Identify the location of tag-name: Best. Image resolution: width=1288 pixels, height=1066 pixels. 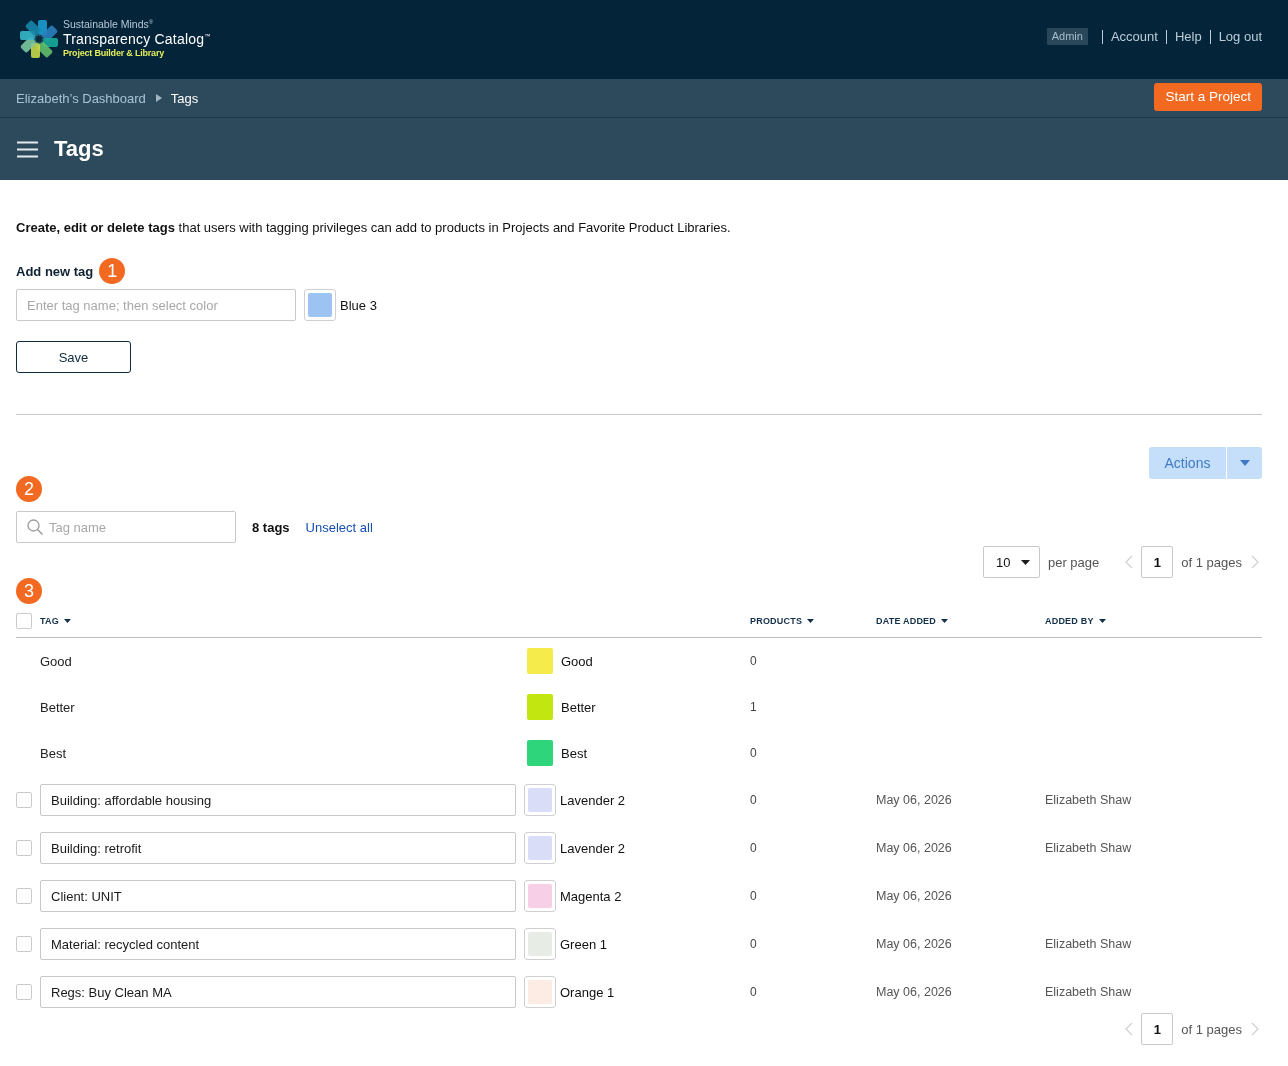
(53, 753).